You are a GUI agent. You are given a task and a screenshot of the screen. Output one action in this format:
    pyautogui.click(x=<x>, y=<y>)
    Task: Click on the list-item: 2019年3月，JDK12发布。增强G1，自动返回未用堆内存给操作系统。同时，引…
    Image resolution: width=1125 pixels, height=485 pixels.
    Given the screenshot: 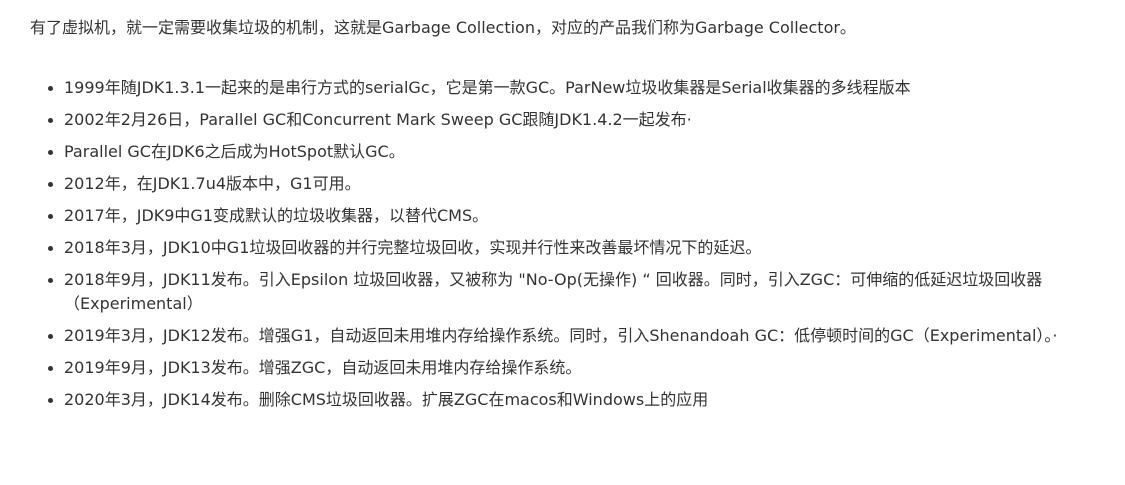 What is the action you would take?
    pyautogui.click(x=567, y=336)
    